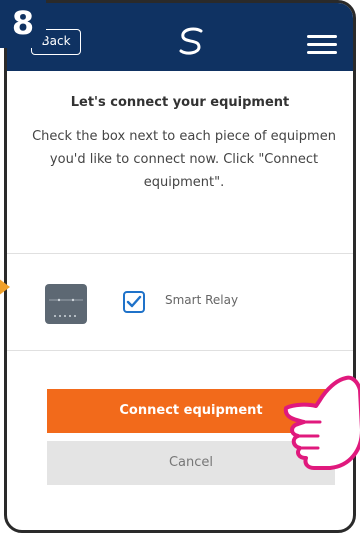 The height and width of the screenshot is (535, 360). Describe the element at coordinates (23, 24) in the screenshot. I see `step-number-badge: 8` at that location.